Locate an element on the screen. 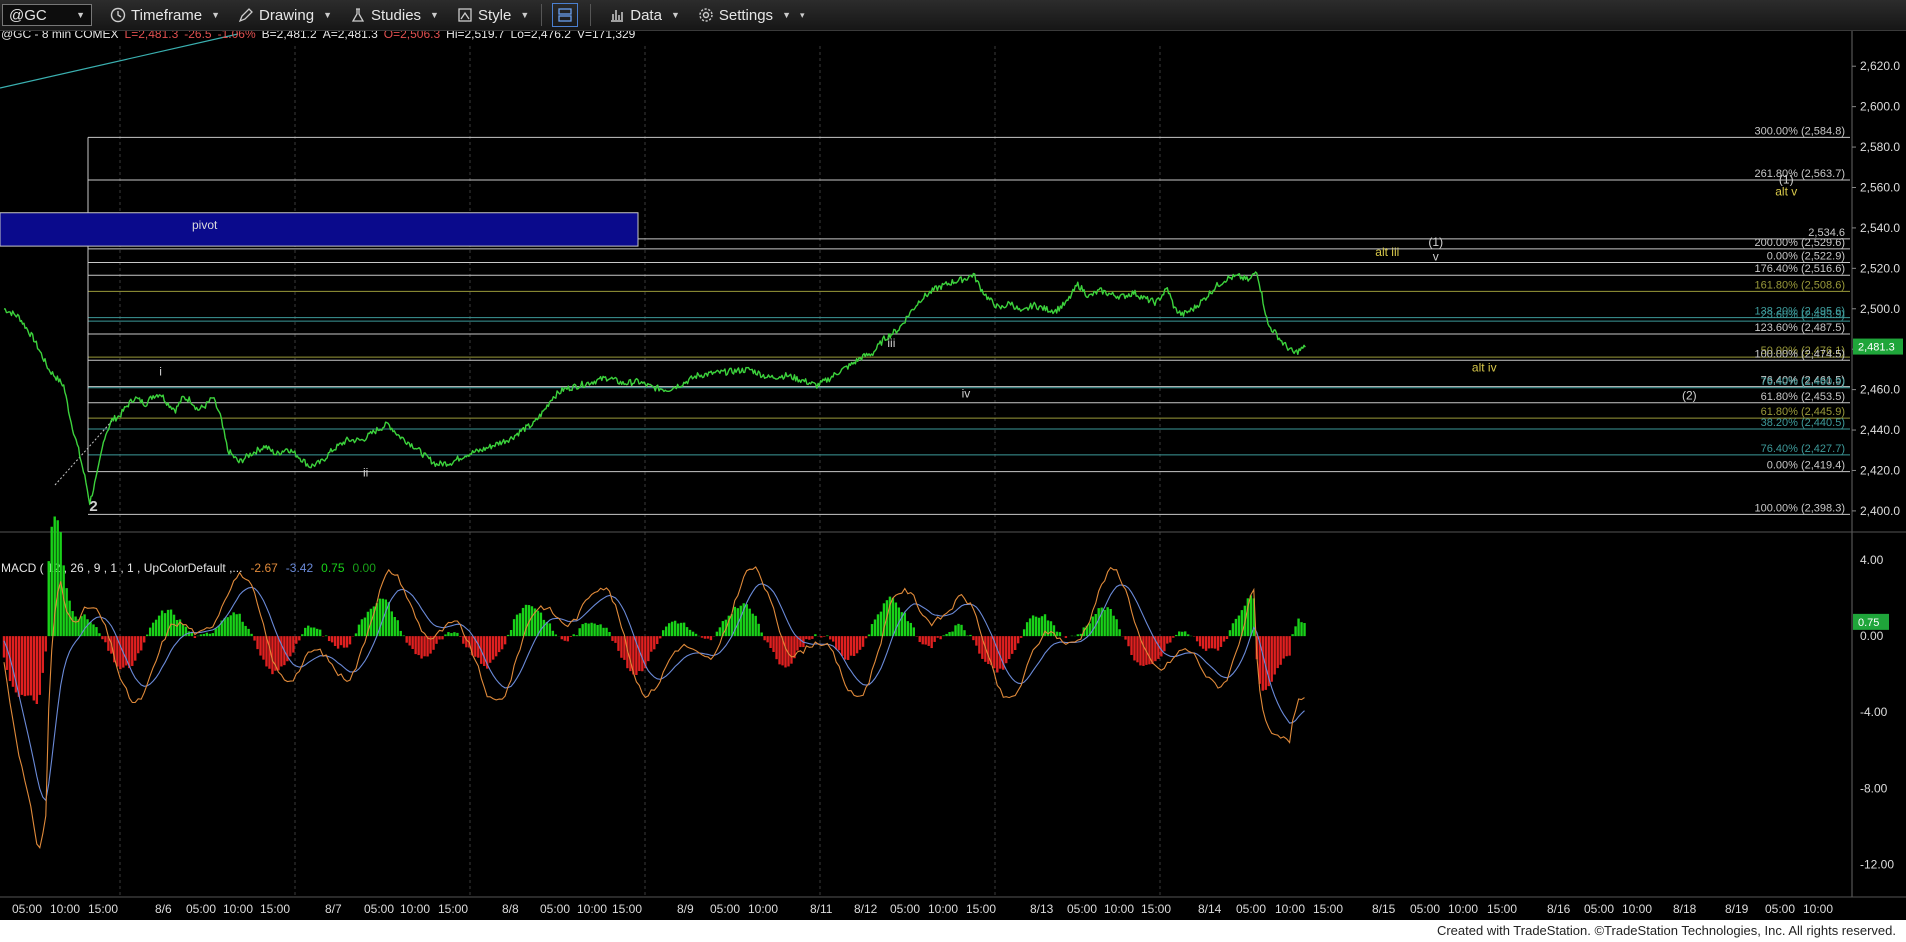  wave-label: alt v is located at coordinates (1786, 192).